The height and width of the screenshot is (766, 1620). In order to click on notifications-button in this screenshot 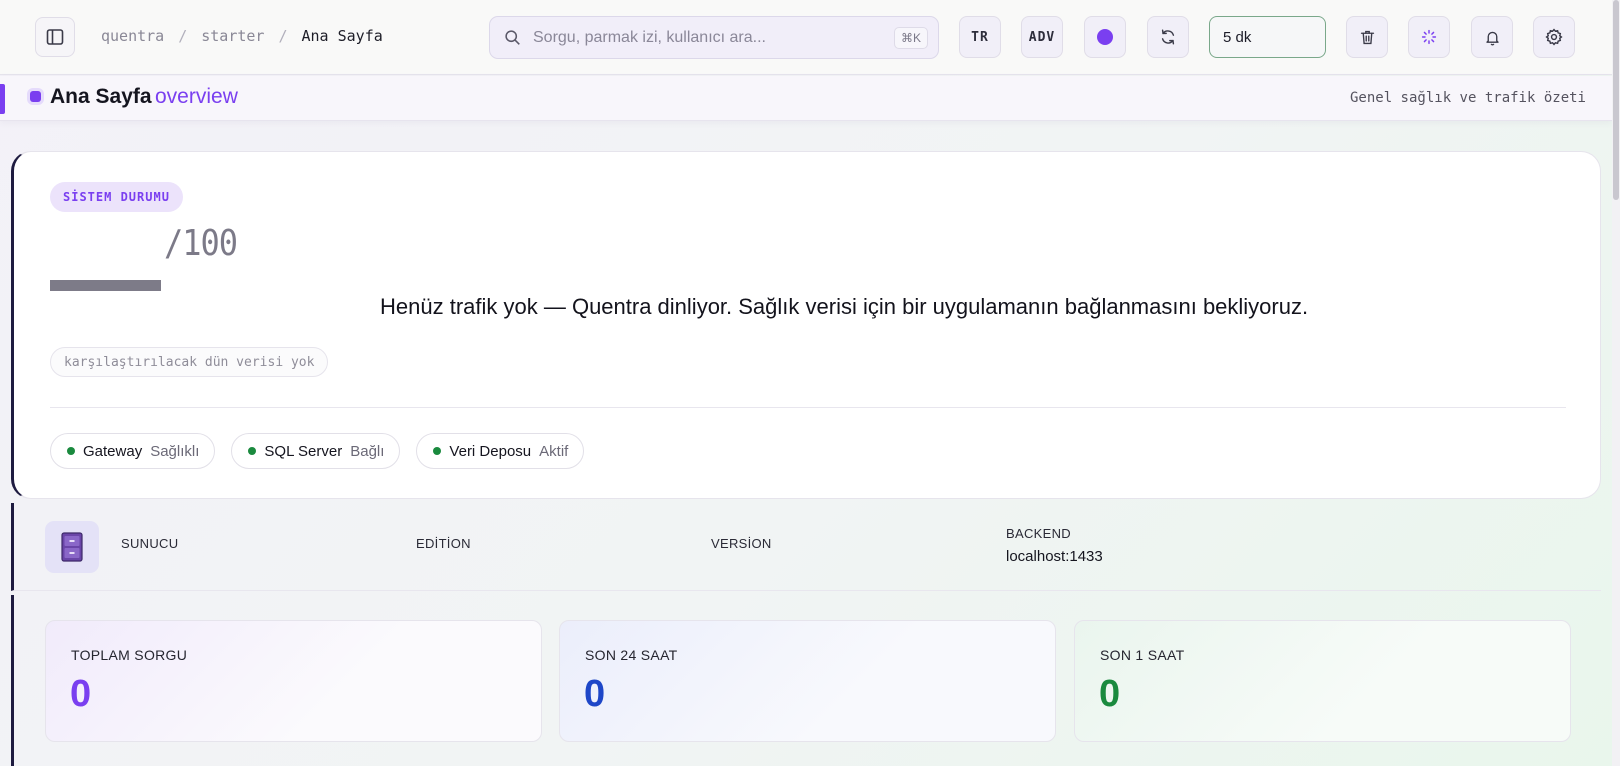, I will do `click(1492, 37)`.